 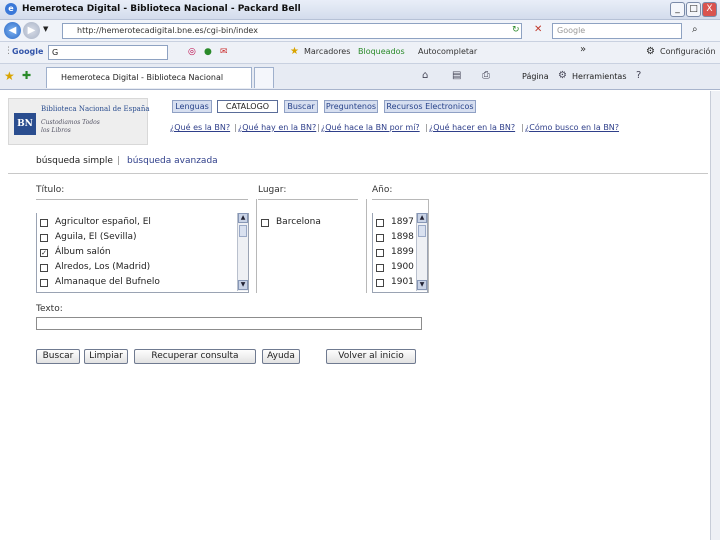 I want to click on settings-icon: ⚙, so click(x=650, y=51).